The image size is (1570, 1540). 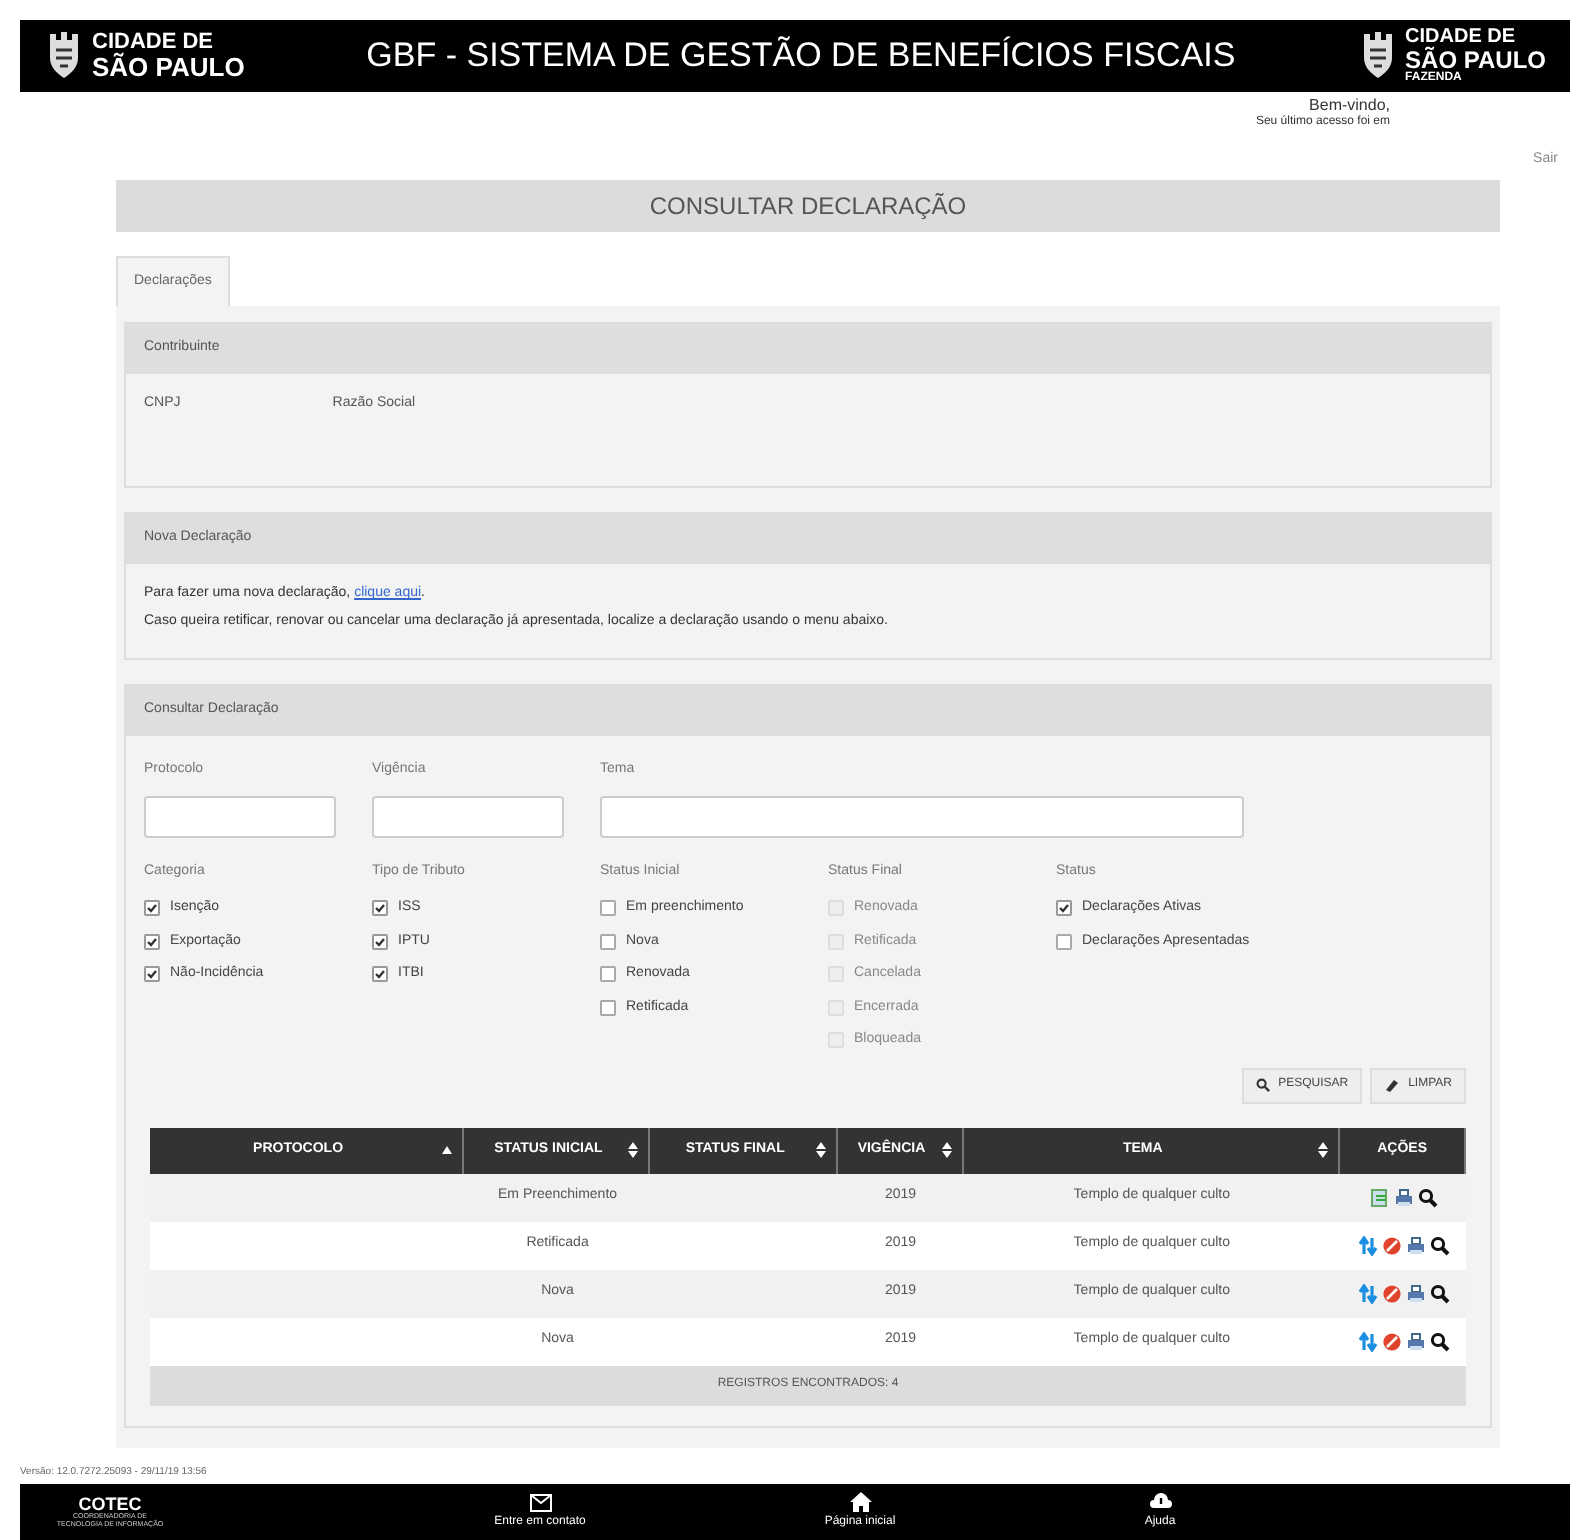 What do you see at coordinates (110, 1505) in the screenshot?
I see `cotec-logo-text: COTEC` at bounding box center [110, 1505].